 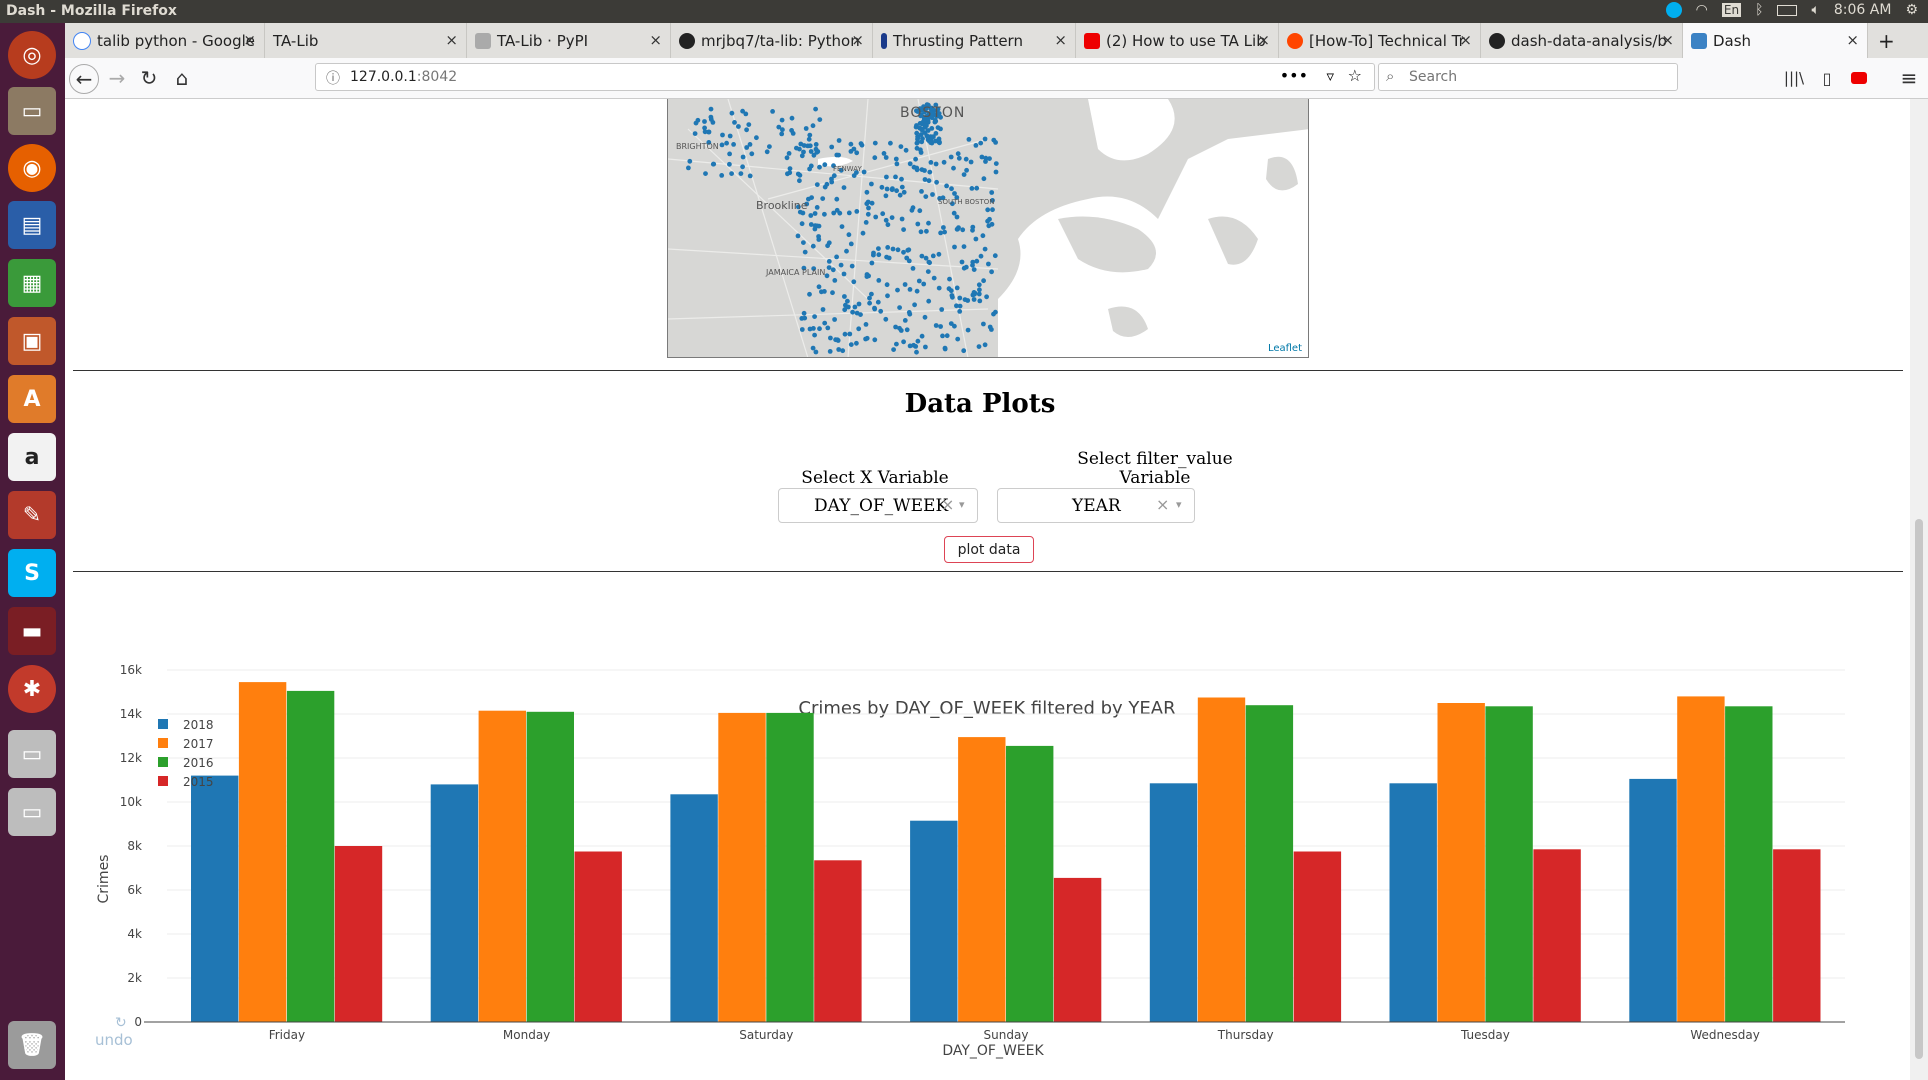 I want to click on bar-2018-monday, so click(x=454, y=903).